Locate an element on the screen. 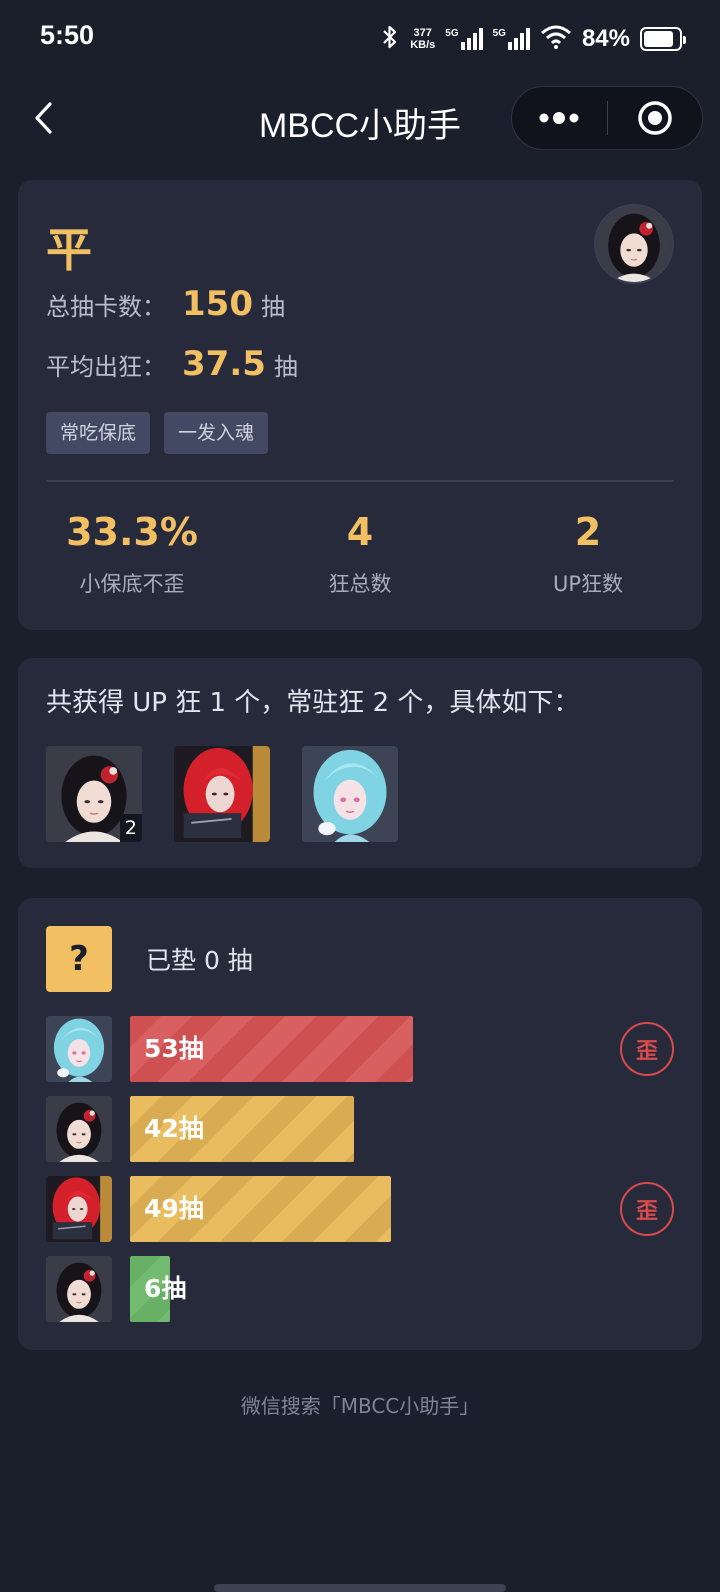 This screenshot has width=720, height=1592. pull-row: 49抽 歪 is located at coordinates (360, 1209).